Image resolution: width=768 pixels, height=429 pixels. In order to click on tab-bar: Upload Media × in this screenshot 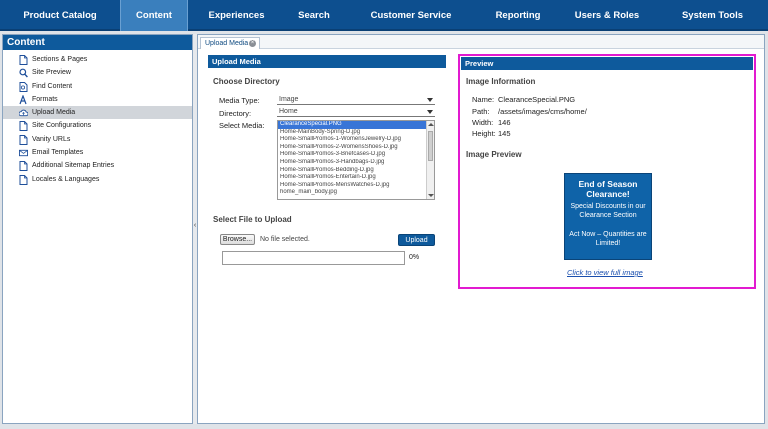, I will do `click(481, 42)`.